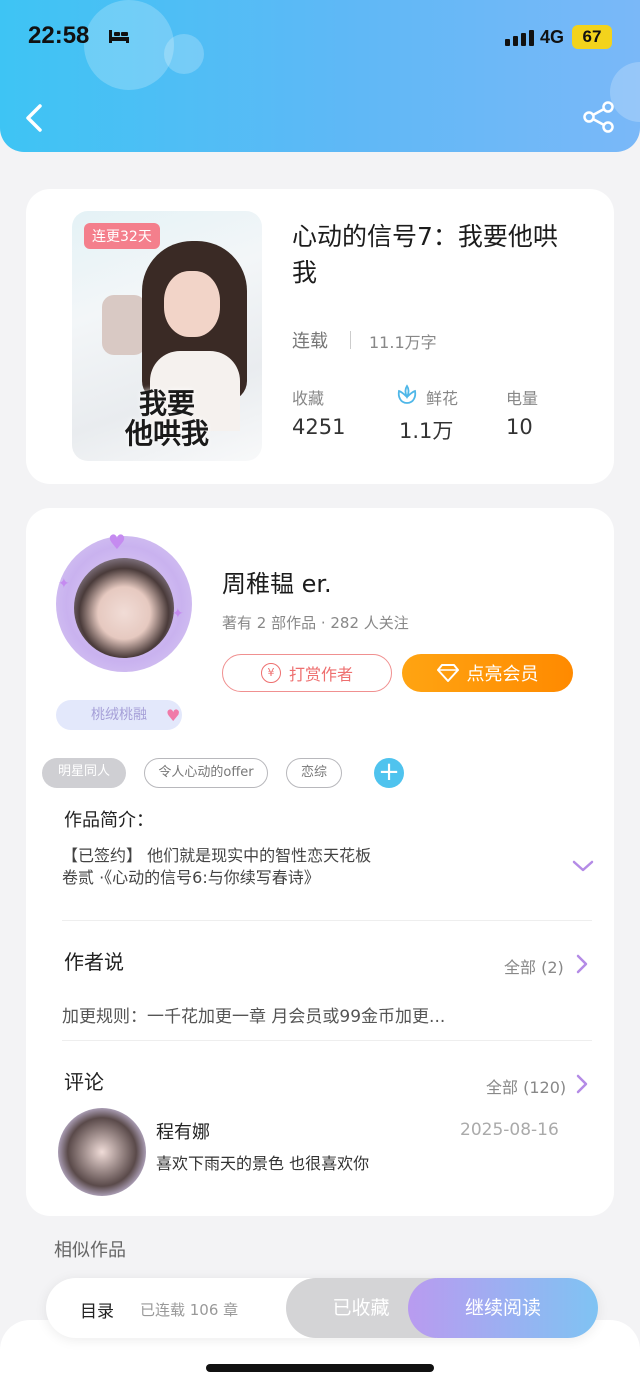  What do you see at coordinates (534, 966) in the screenshot?
I see `author-says-more-link: 全部 (2)` at bounding box center [534, 966].